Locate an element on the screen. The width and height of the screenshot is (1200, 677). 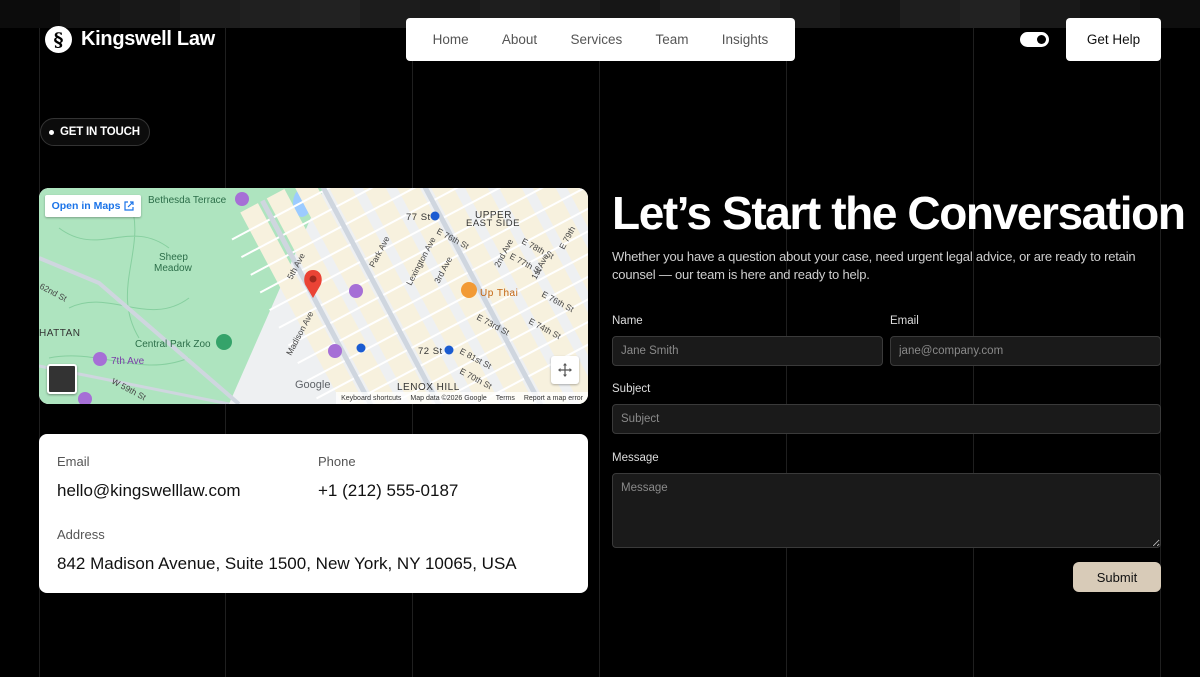
map-label: HATTAN is located at coordinates (60, 333).